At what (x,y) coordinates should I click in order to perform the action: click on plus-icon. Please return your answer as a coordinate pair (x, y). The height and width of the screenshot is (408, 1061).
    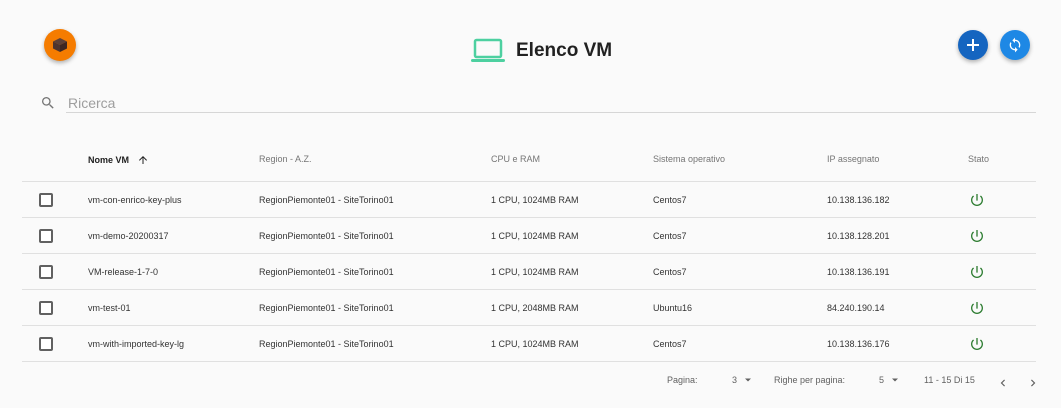
    Looking at the image, I should click on (973, 45).